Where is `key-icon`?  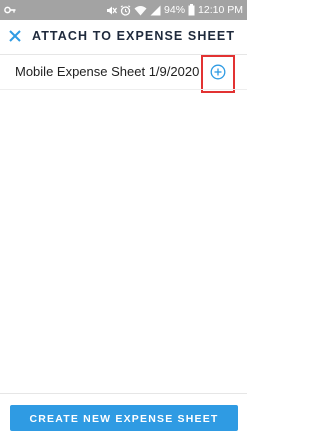
key-icon is located at coordinates (10, 10).